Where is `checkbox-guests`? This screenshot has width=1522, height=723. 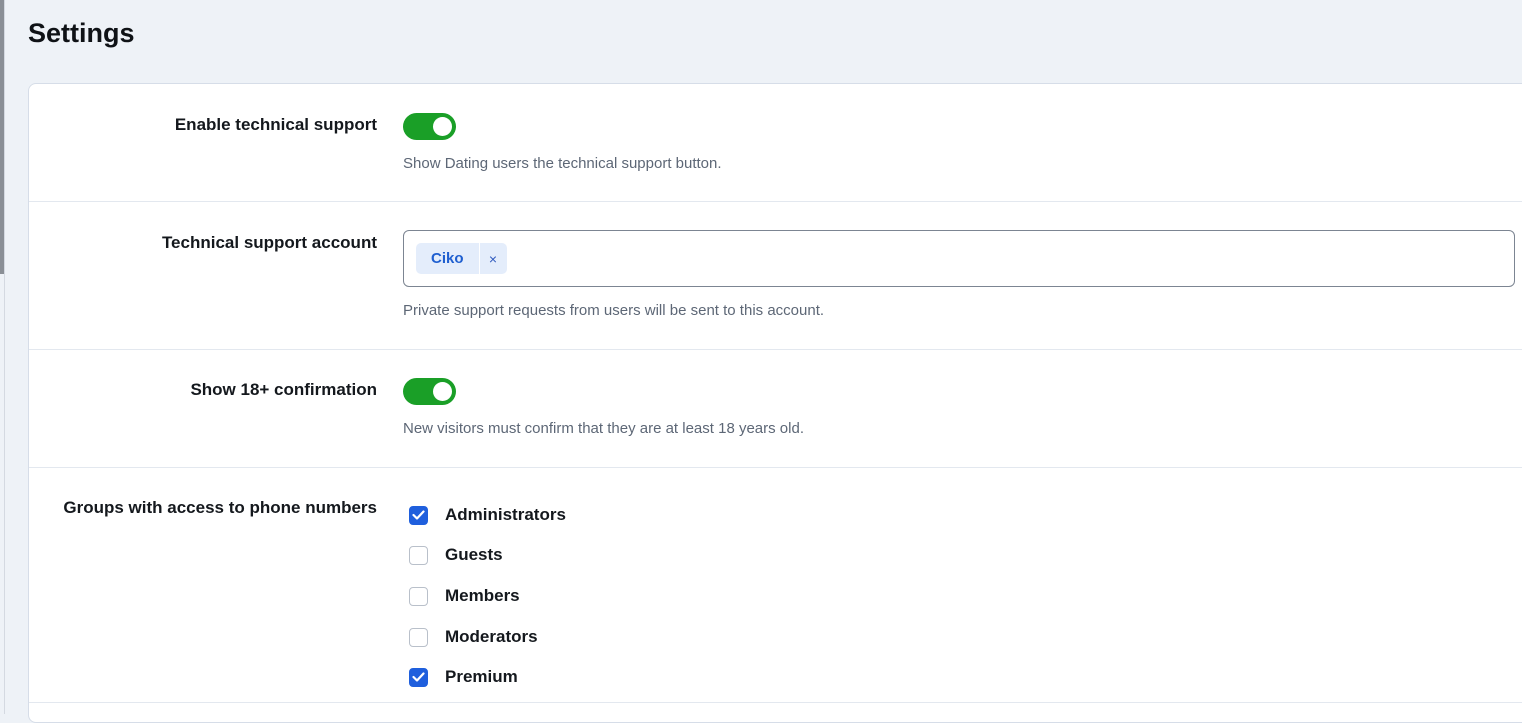 checkbox-guests is located at coordinates (418, 555).